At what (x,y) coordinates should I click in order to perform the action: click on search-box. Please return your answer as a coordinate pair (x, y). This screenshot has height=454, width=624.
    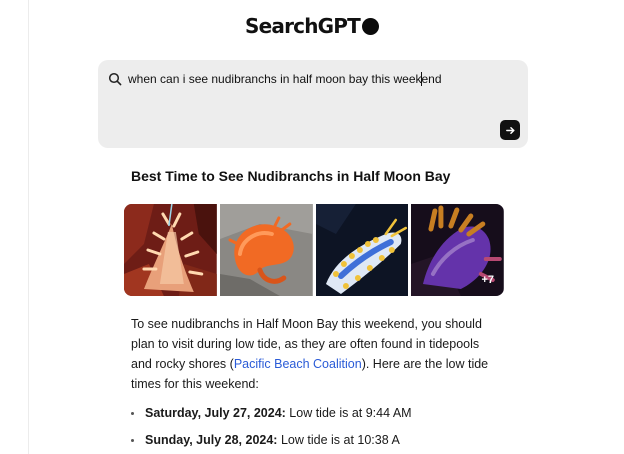
    Looking at the image, I should click on (313, 104).